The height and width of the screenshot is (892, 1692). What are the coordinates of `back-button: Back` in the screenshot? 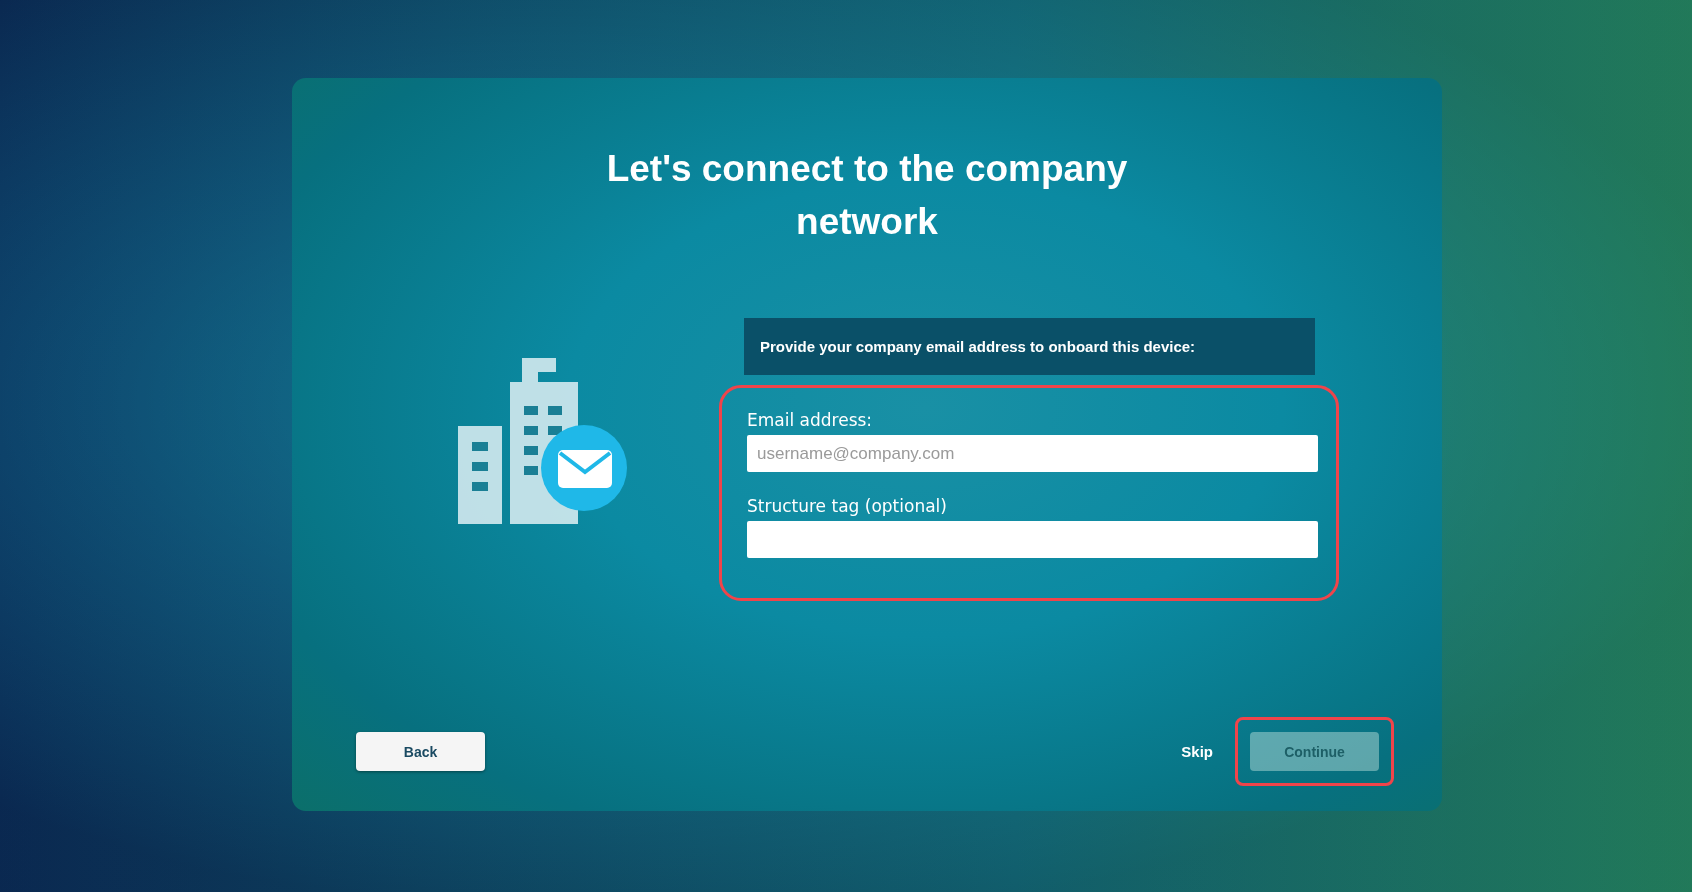 It's located at (420, 751).